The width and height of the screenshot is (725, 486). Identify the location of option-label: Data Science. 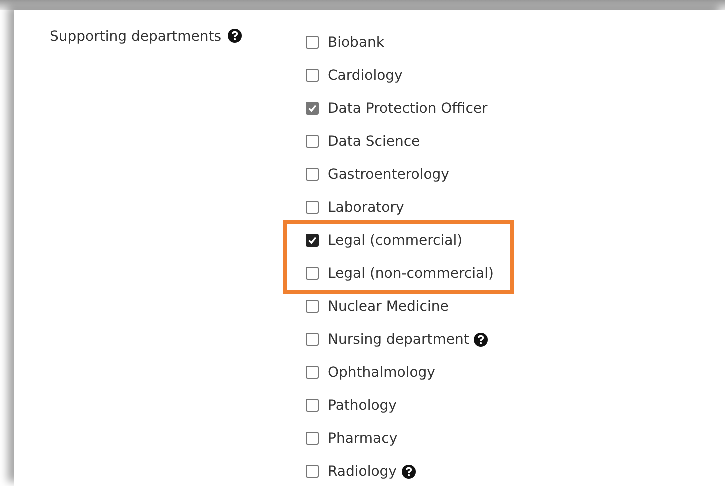
(374, 142).